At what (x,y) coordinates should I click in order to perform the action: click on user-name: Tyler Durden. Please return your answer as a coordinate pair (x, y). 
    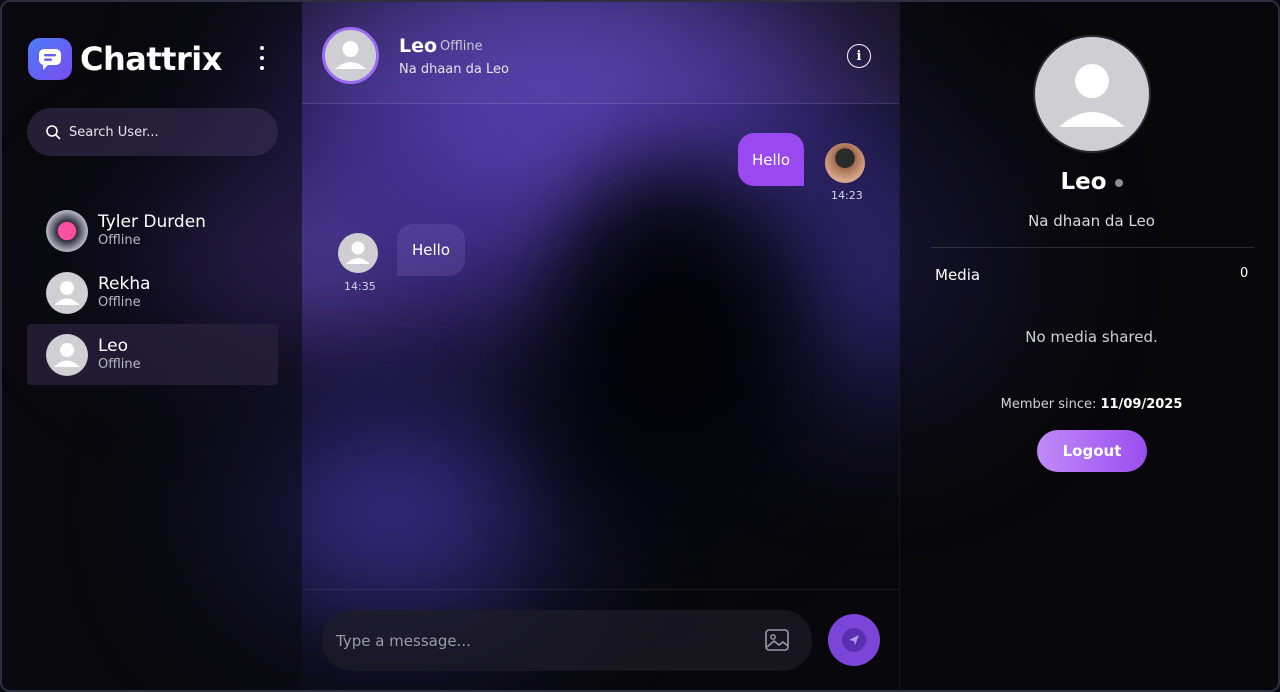
    Looking at the image, I should click on (152, 222).